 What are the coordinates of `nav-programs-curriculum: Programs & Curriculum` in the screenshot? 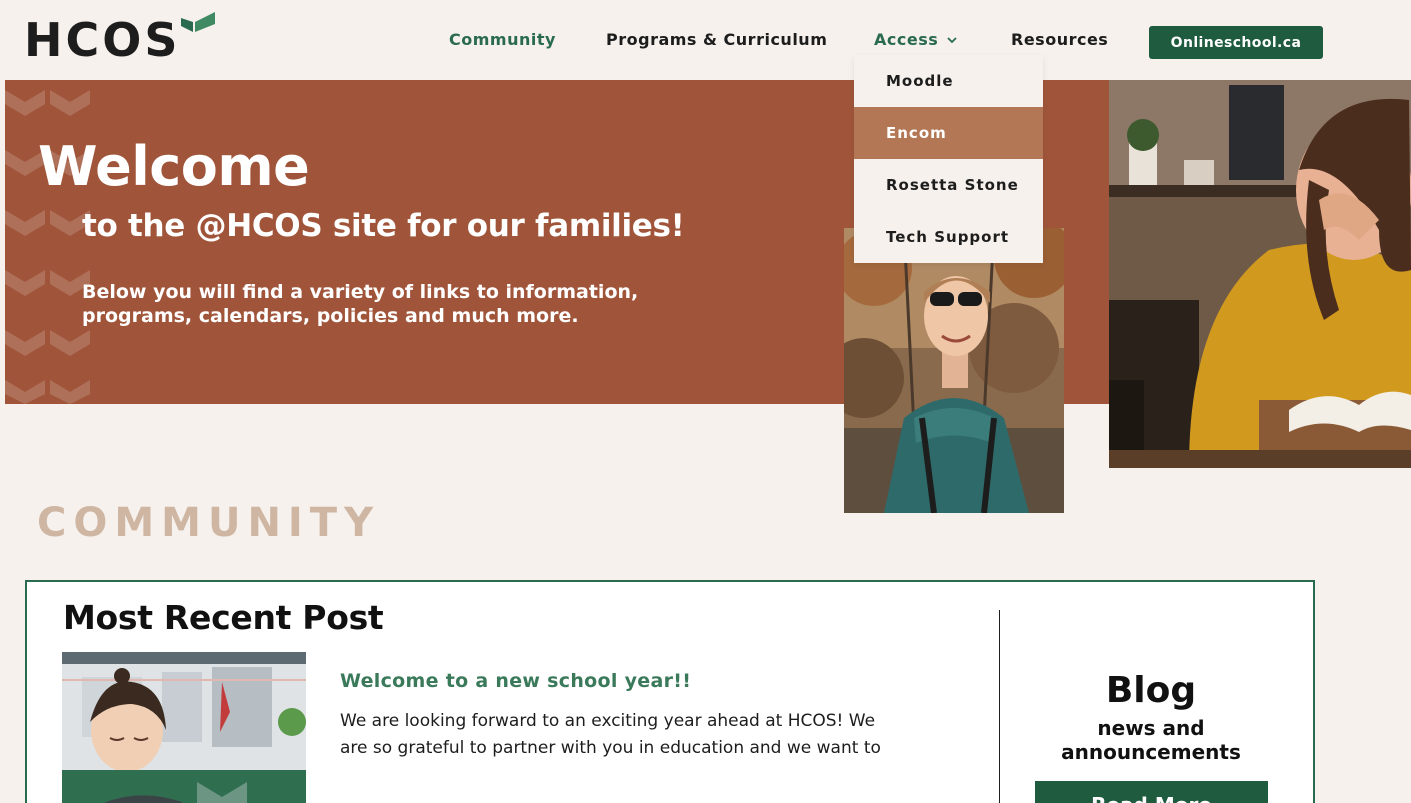 It's located at (716, 39).